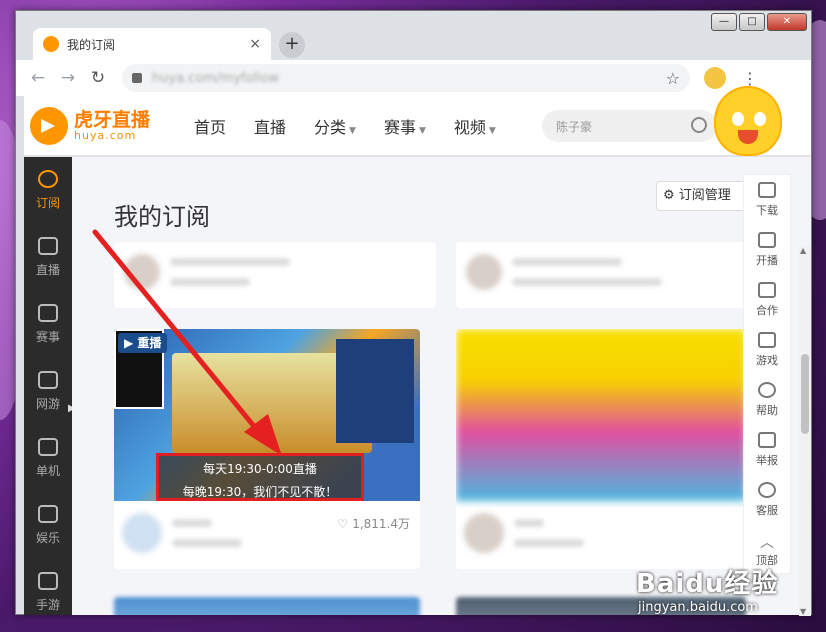 The image size is (826, 632). I want to click on logo-text: 虎牙直播 huya.com, so click(112, 126).